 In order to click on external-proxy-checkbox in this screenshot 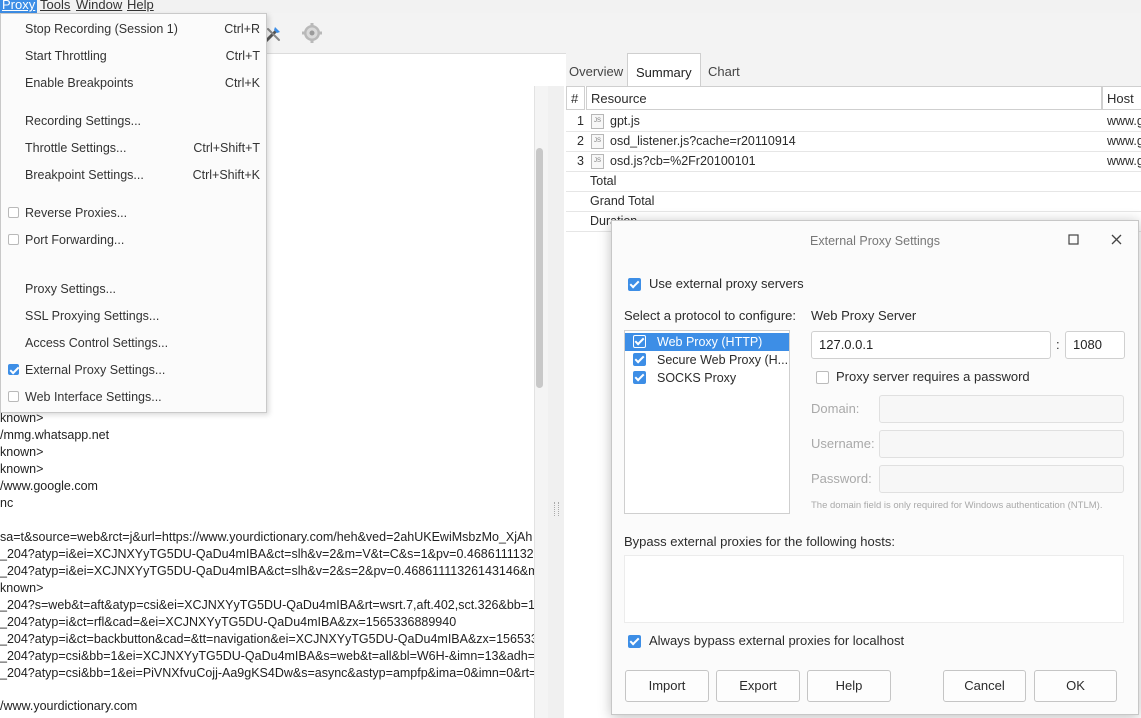, I will do `click(13, 369)`.